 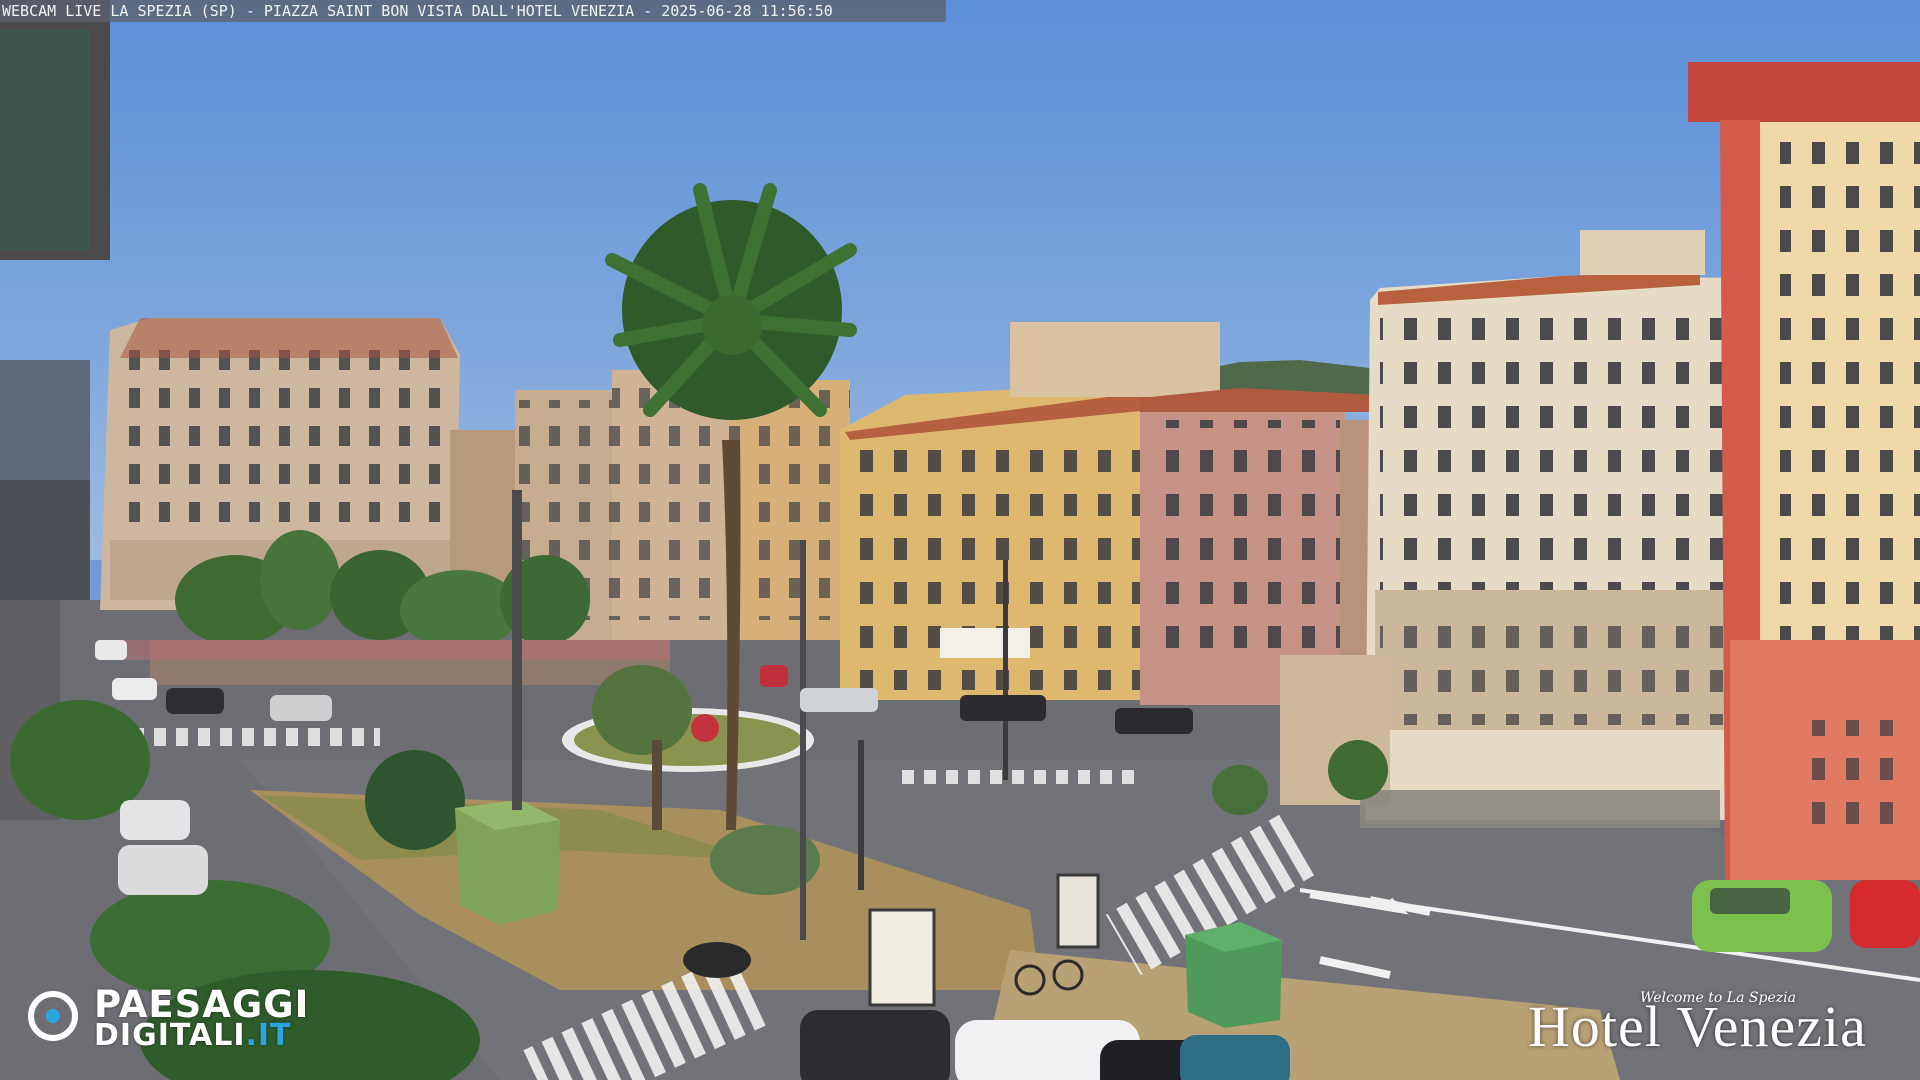 I want to click on camera-lens-icon, so click(x=53, y=1016).